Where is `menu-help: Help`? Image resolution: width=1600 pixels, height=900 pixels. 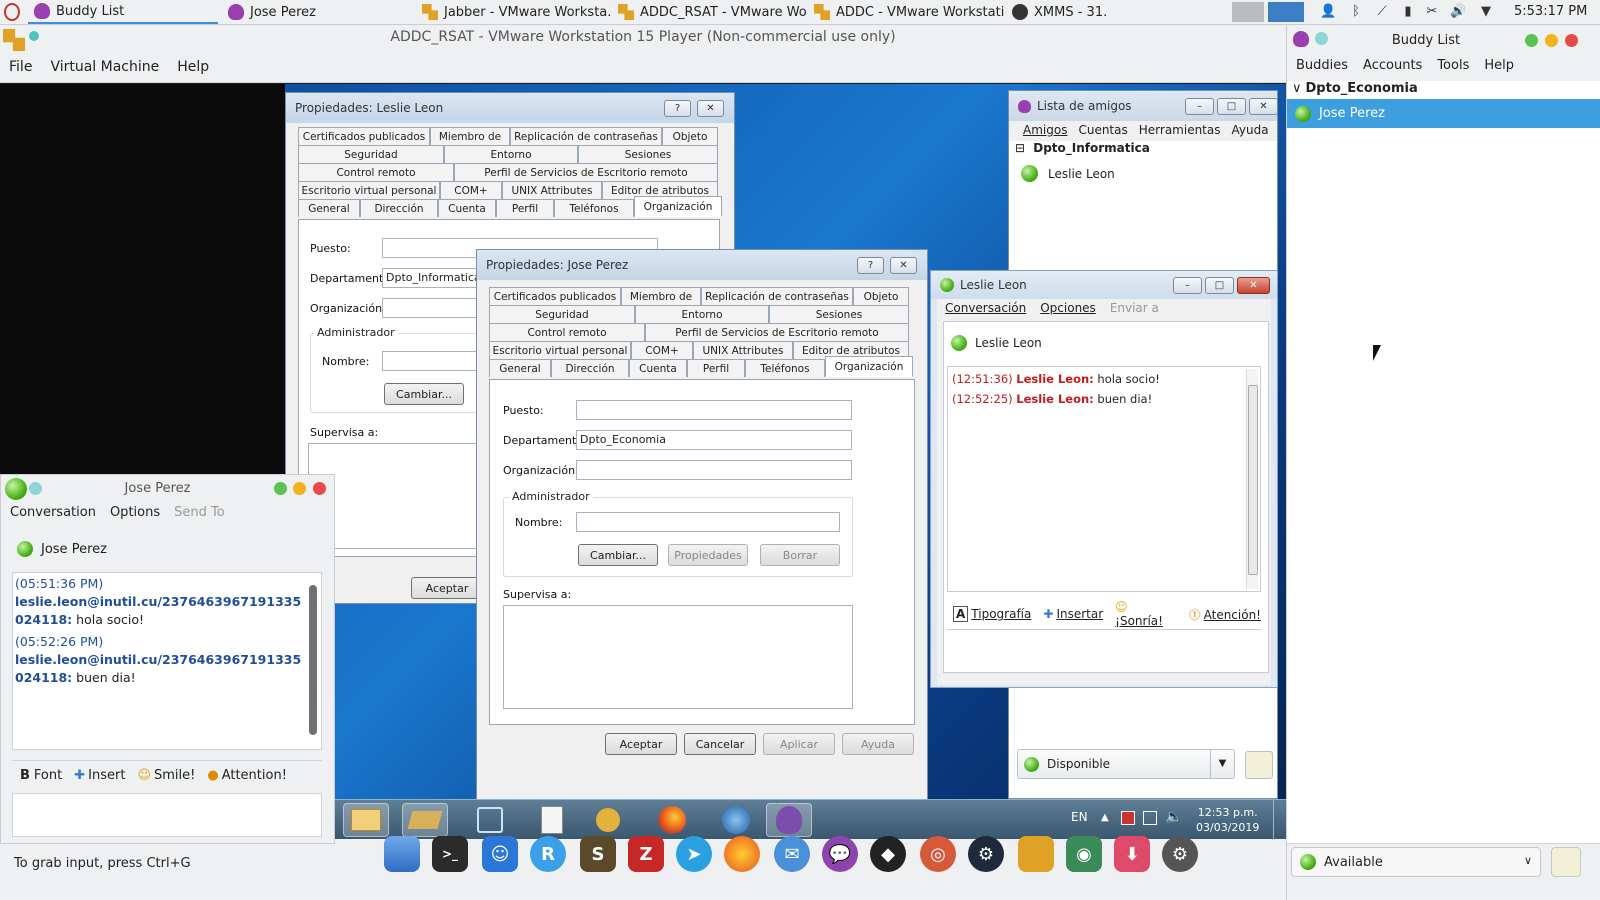
menu-help: Help is located at coordinates (1499, 69).